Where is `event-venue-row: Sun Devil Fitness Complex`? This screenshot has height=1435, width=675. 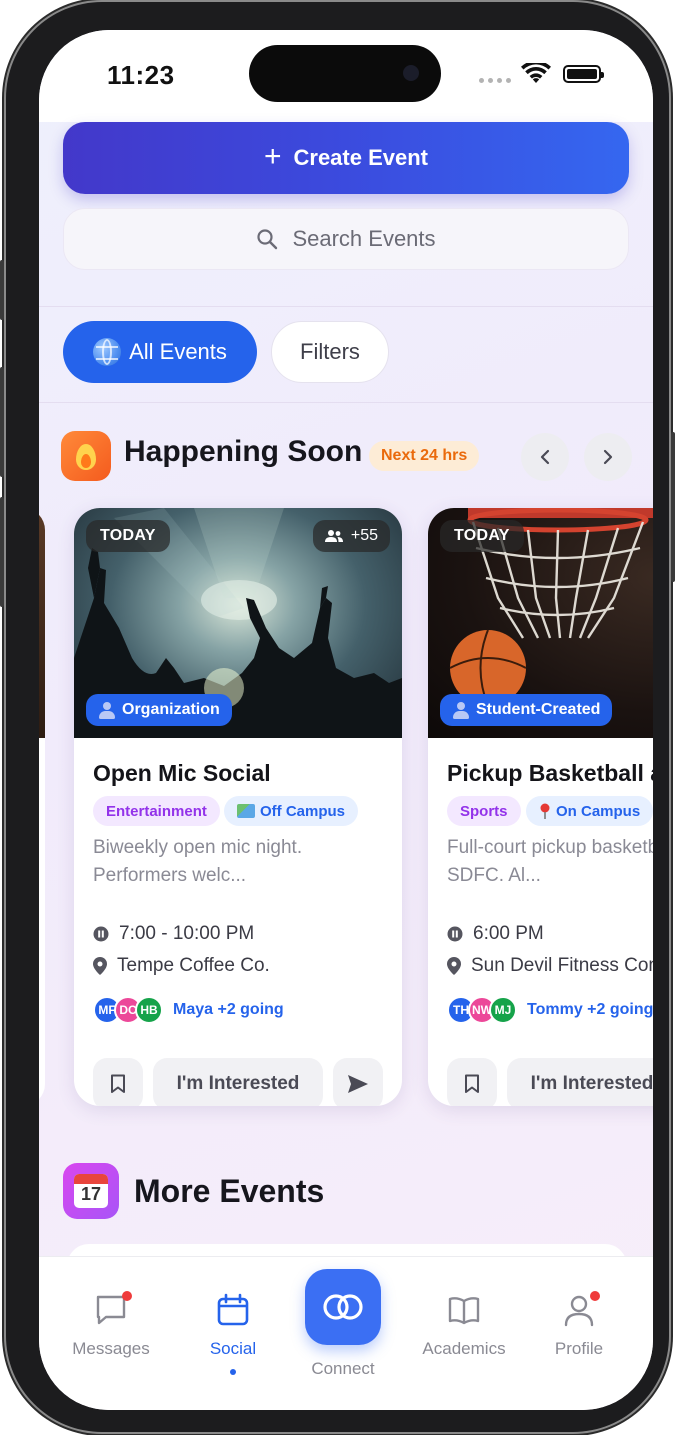 event-venue-row: Sun Devil Fitness Complex is located at coordinates (550, 966).